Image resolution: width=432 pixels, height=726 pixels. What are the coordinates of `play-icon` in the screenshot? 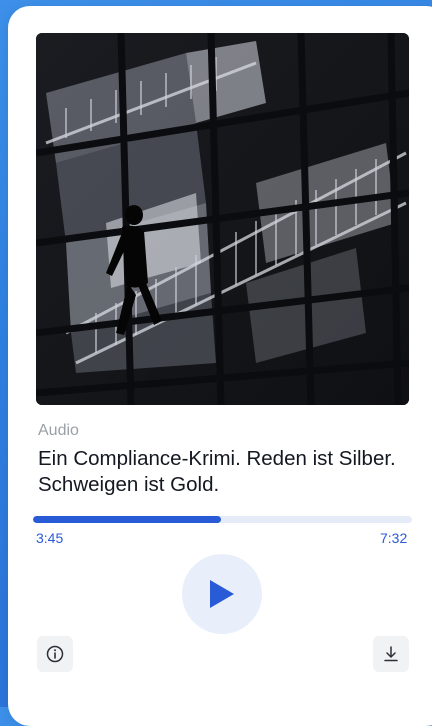 It's located at (222, 594).